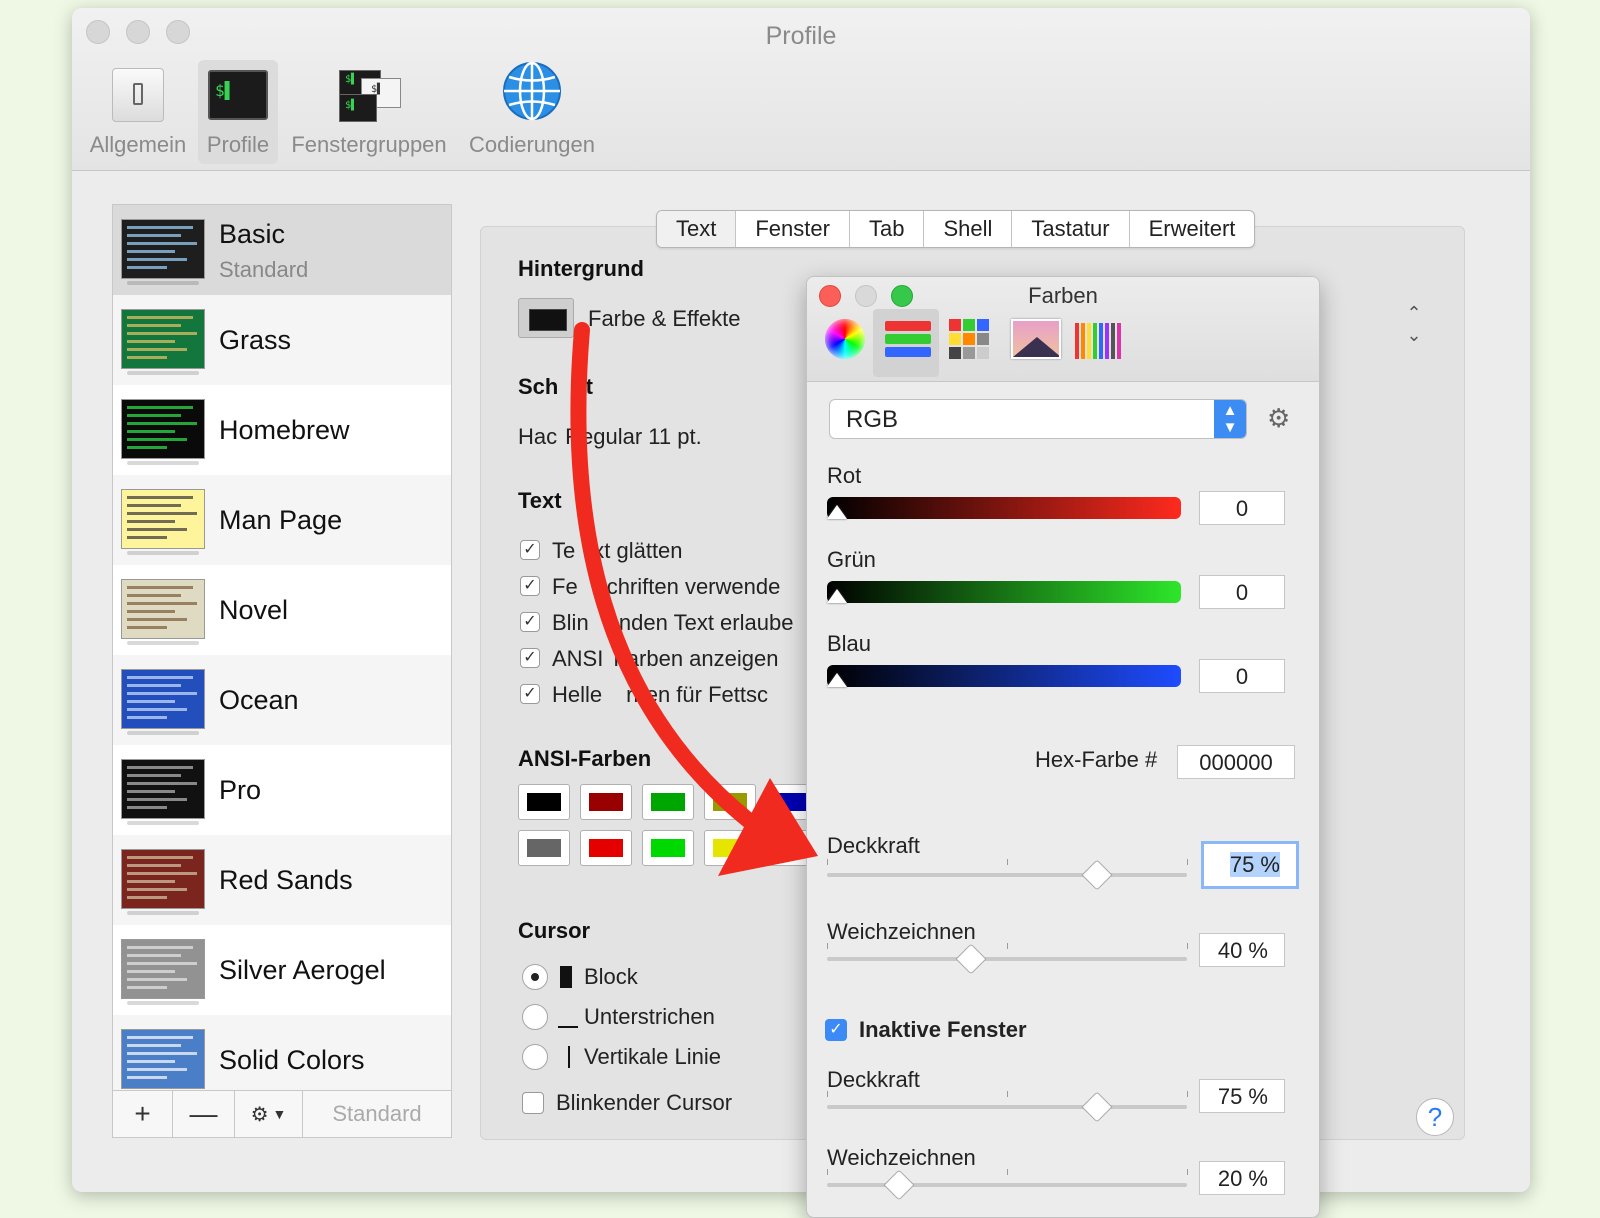 This screenshot has width=1600, height=1218. What do you see at coordinates (1236, 762) in the screenshot?
I see `hex-value-field: 000000` at bounding box center [1236, 762].